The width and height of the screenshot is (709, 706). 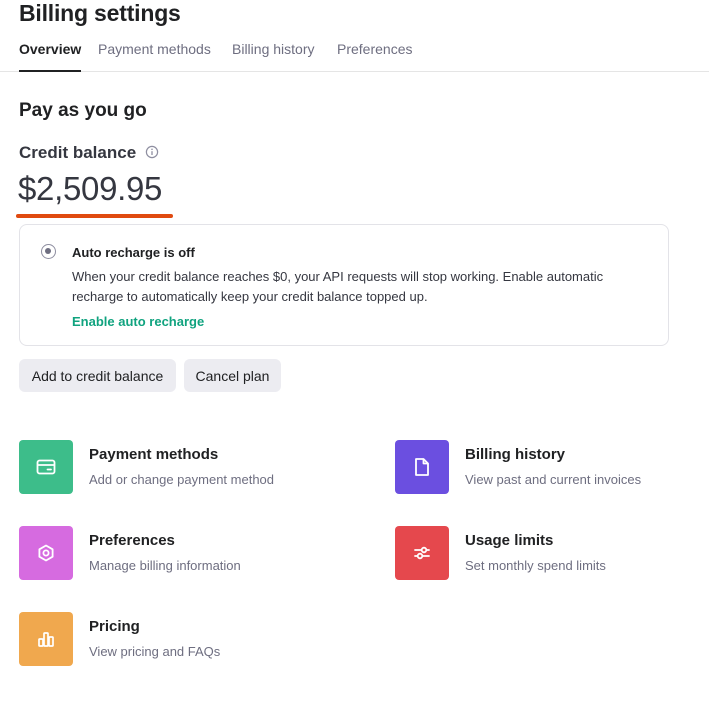 What do you see at coordinates (169, 640) in the screenshot?
I see `card-pricing: Pricing View pricing and FAQs` at bounding box center [169, 640].